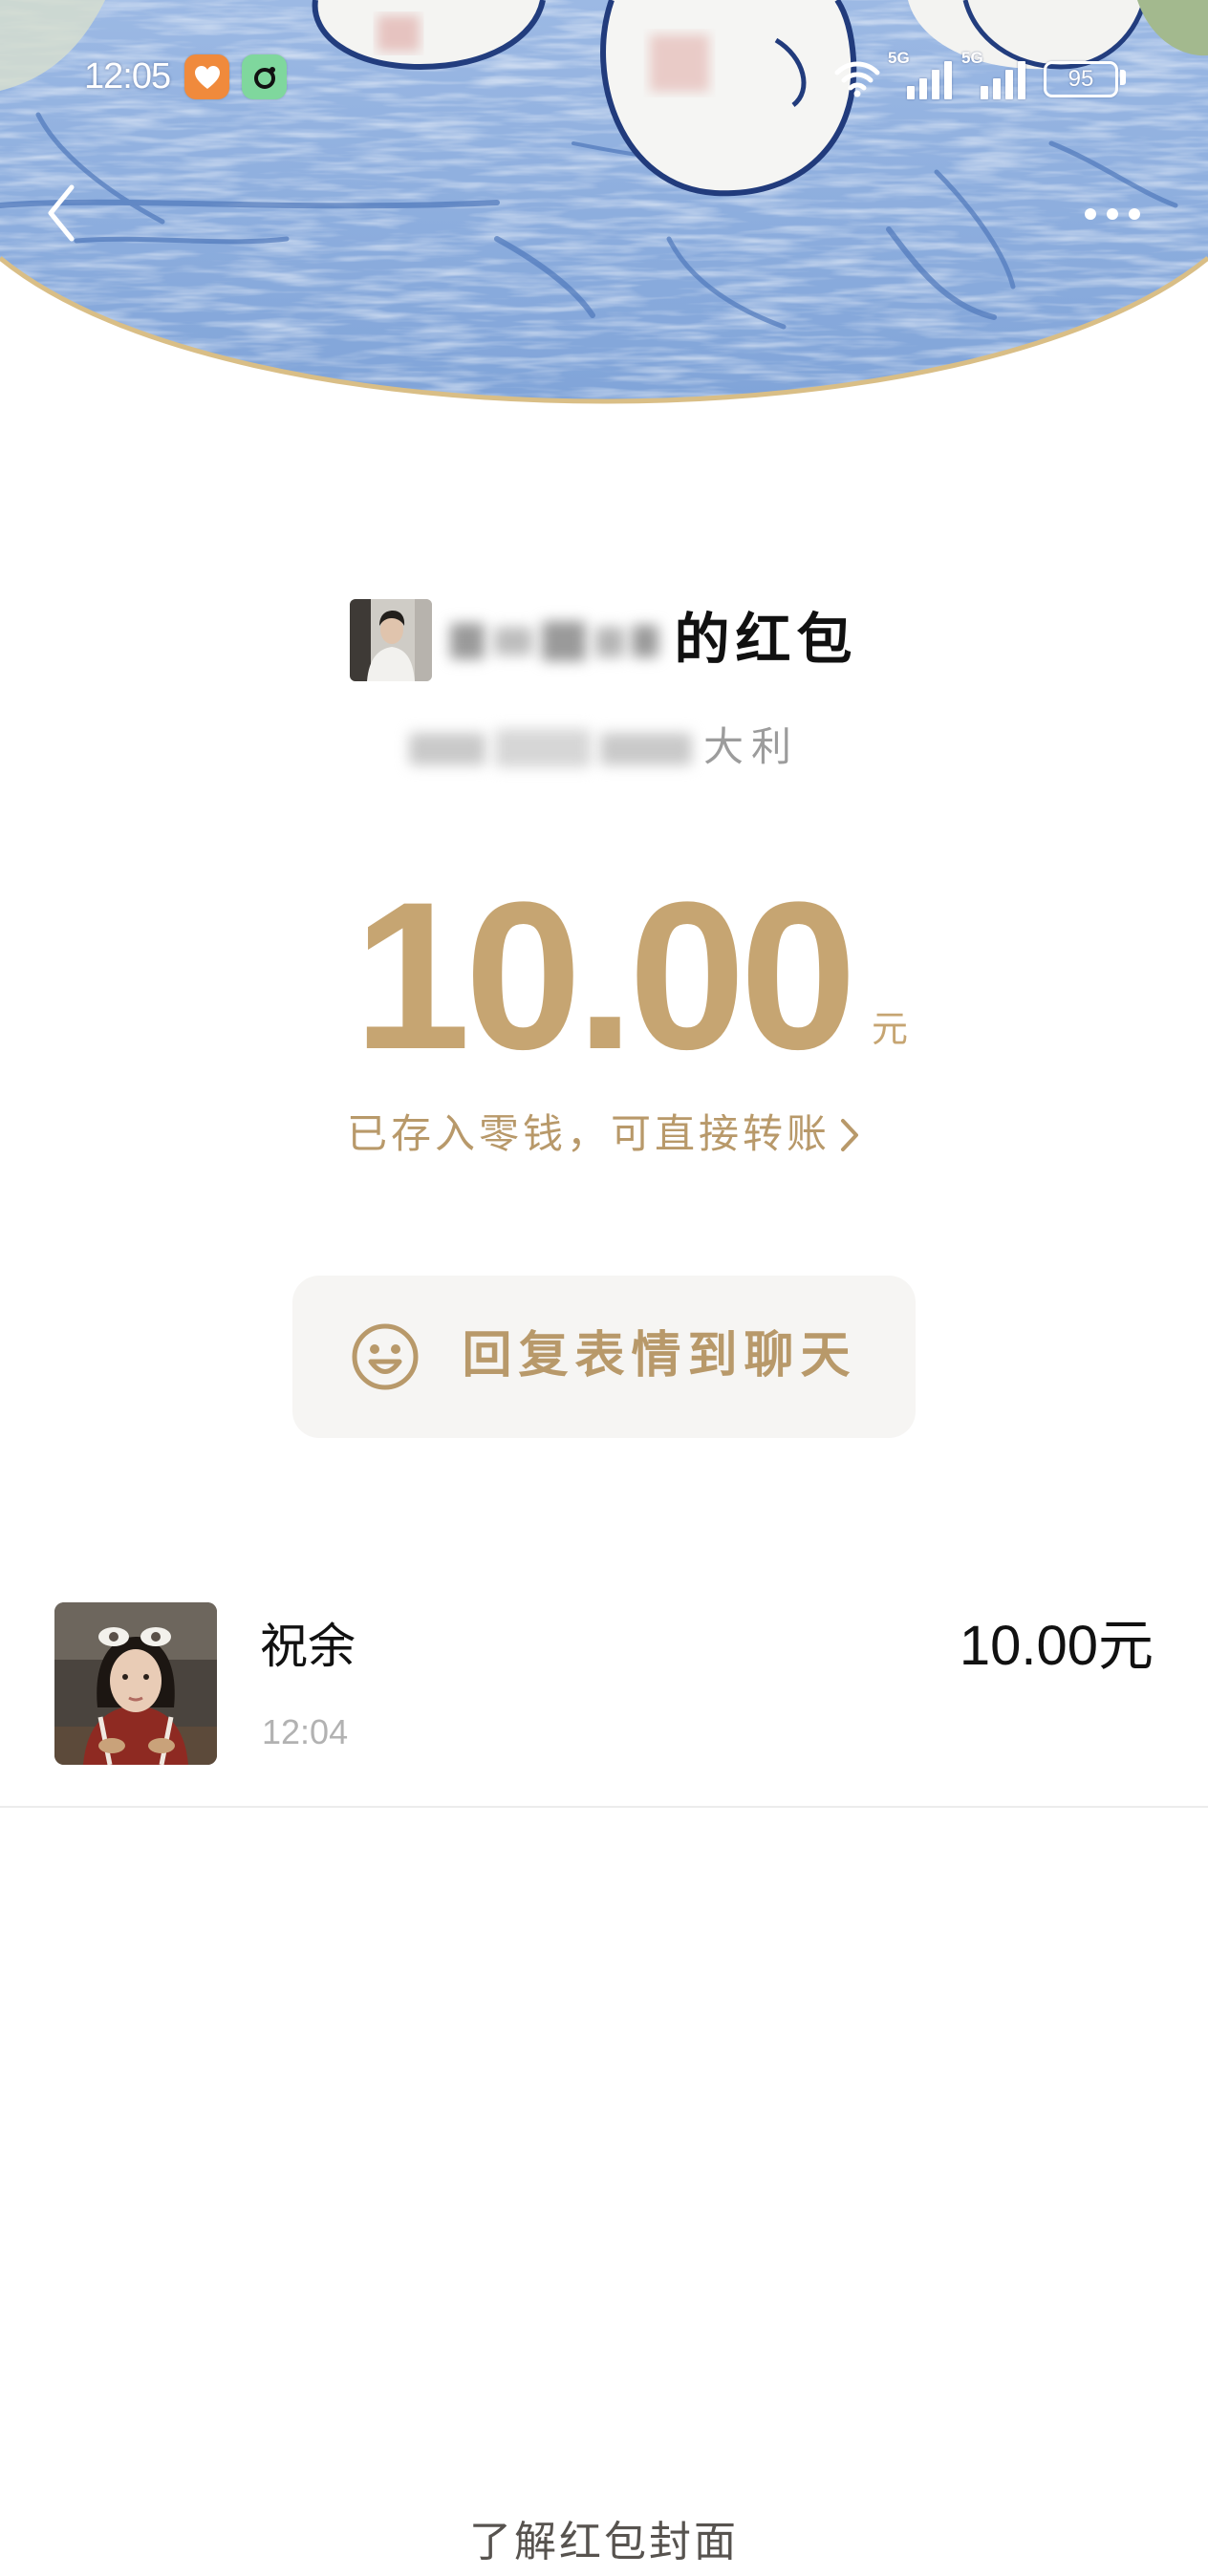  What do you see at coordinates (552, 748) in the screenshot?
I see `greeting-blurred` at bounding box center [552, 748].